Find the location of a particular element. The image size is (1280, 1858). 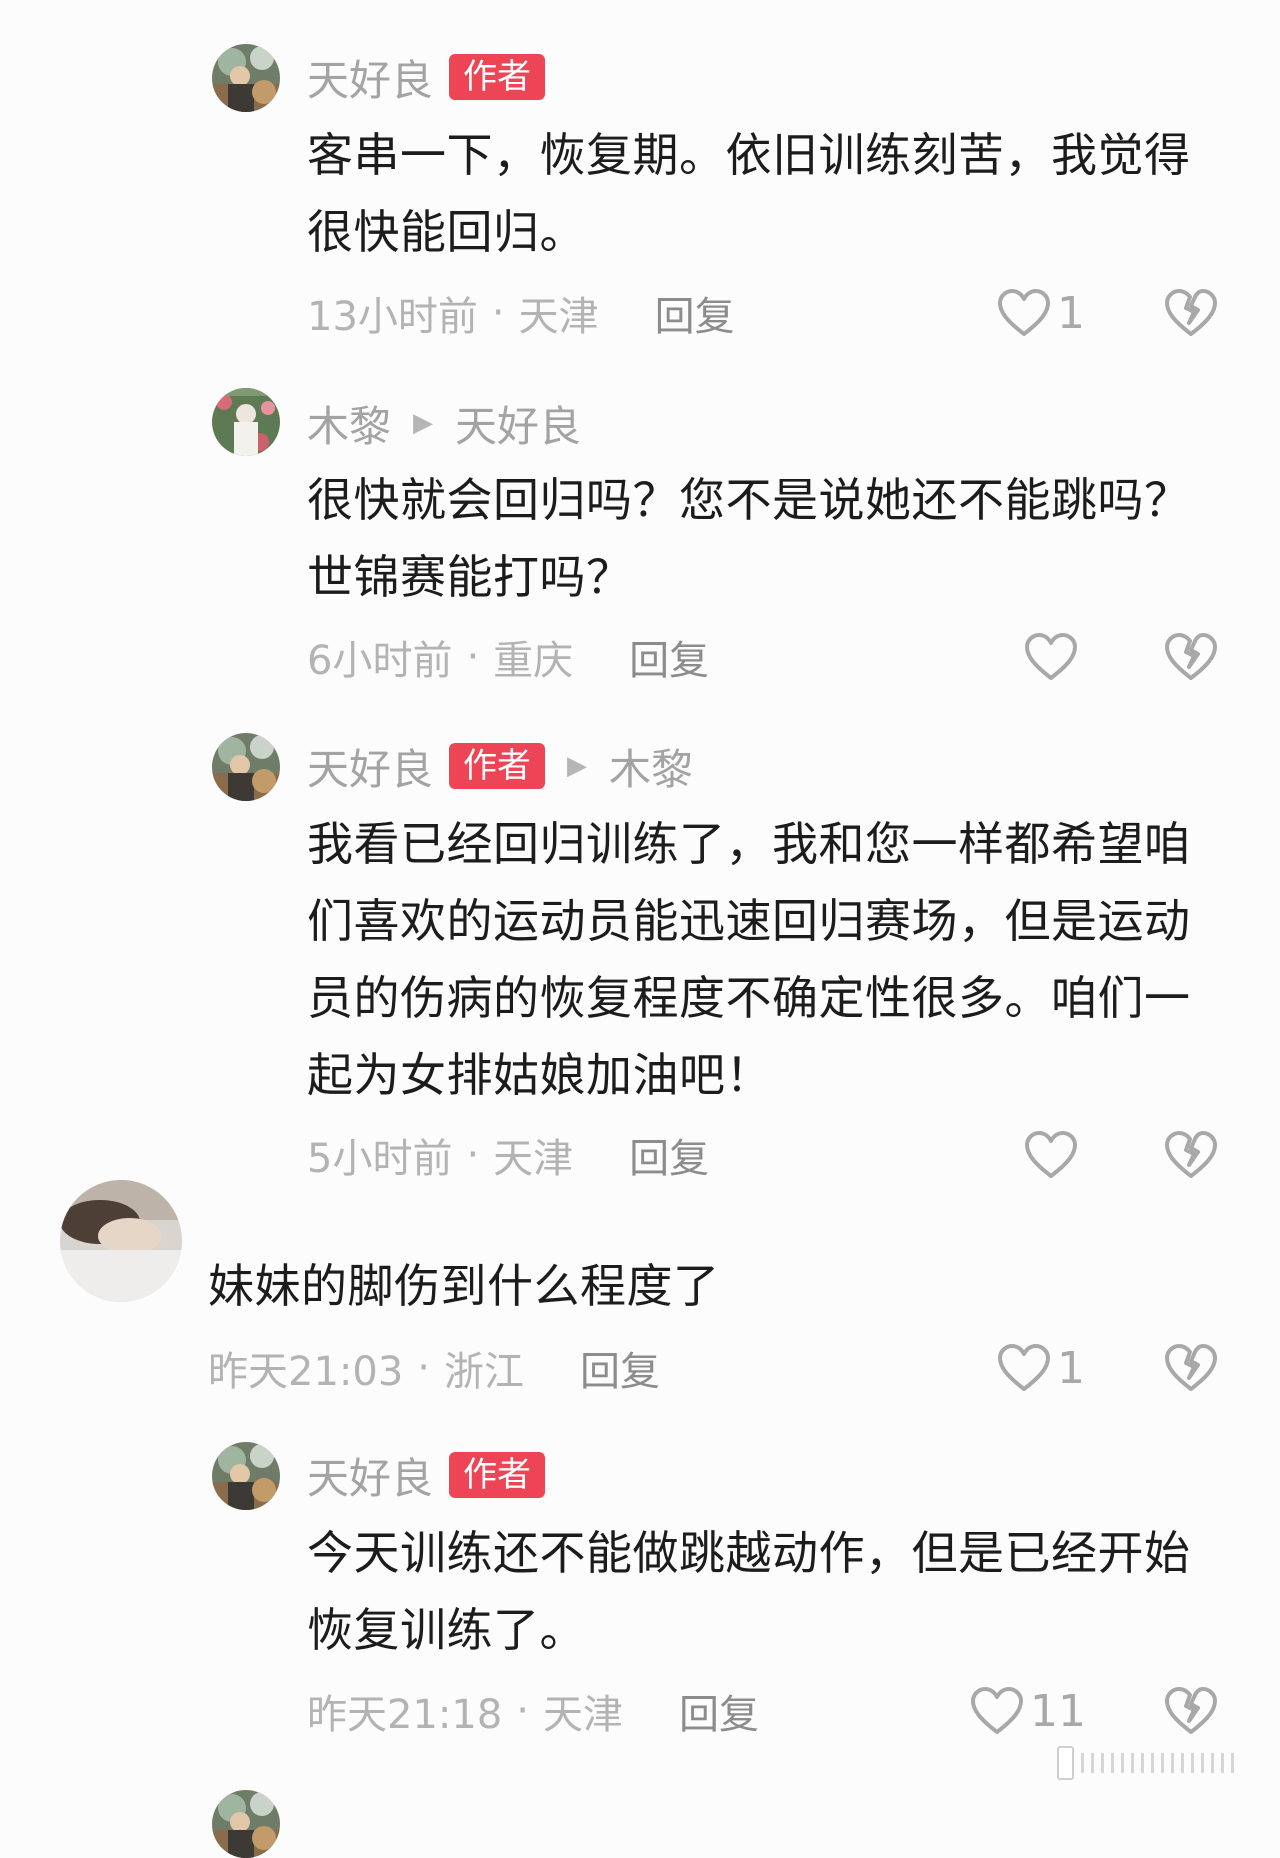

comment-time: 昨天21:03 is located at coordinates (306, 1372).